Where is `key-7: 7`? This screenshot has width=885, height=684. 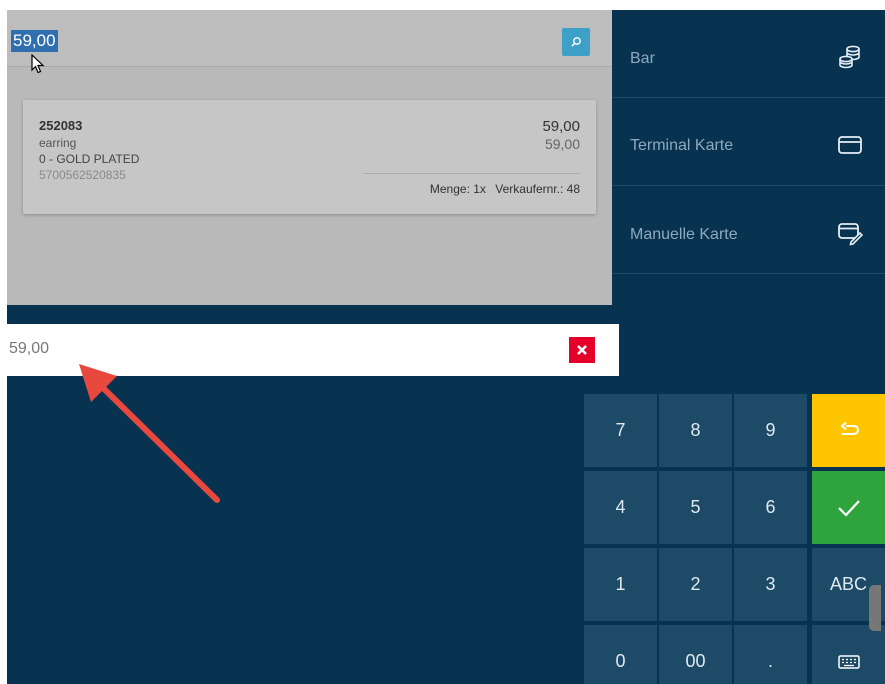
key-7: 7 is located at coordinates (620, 430).